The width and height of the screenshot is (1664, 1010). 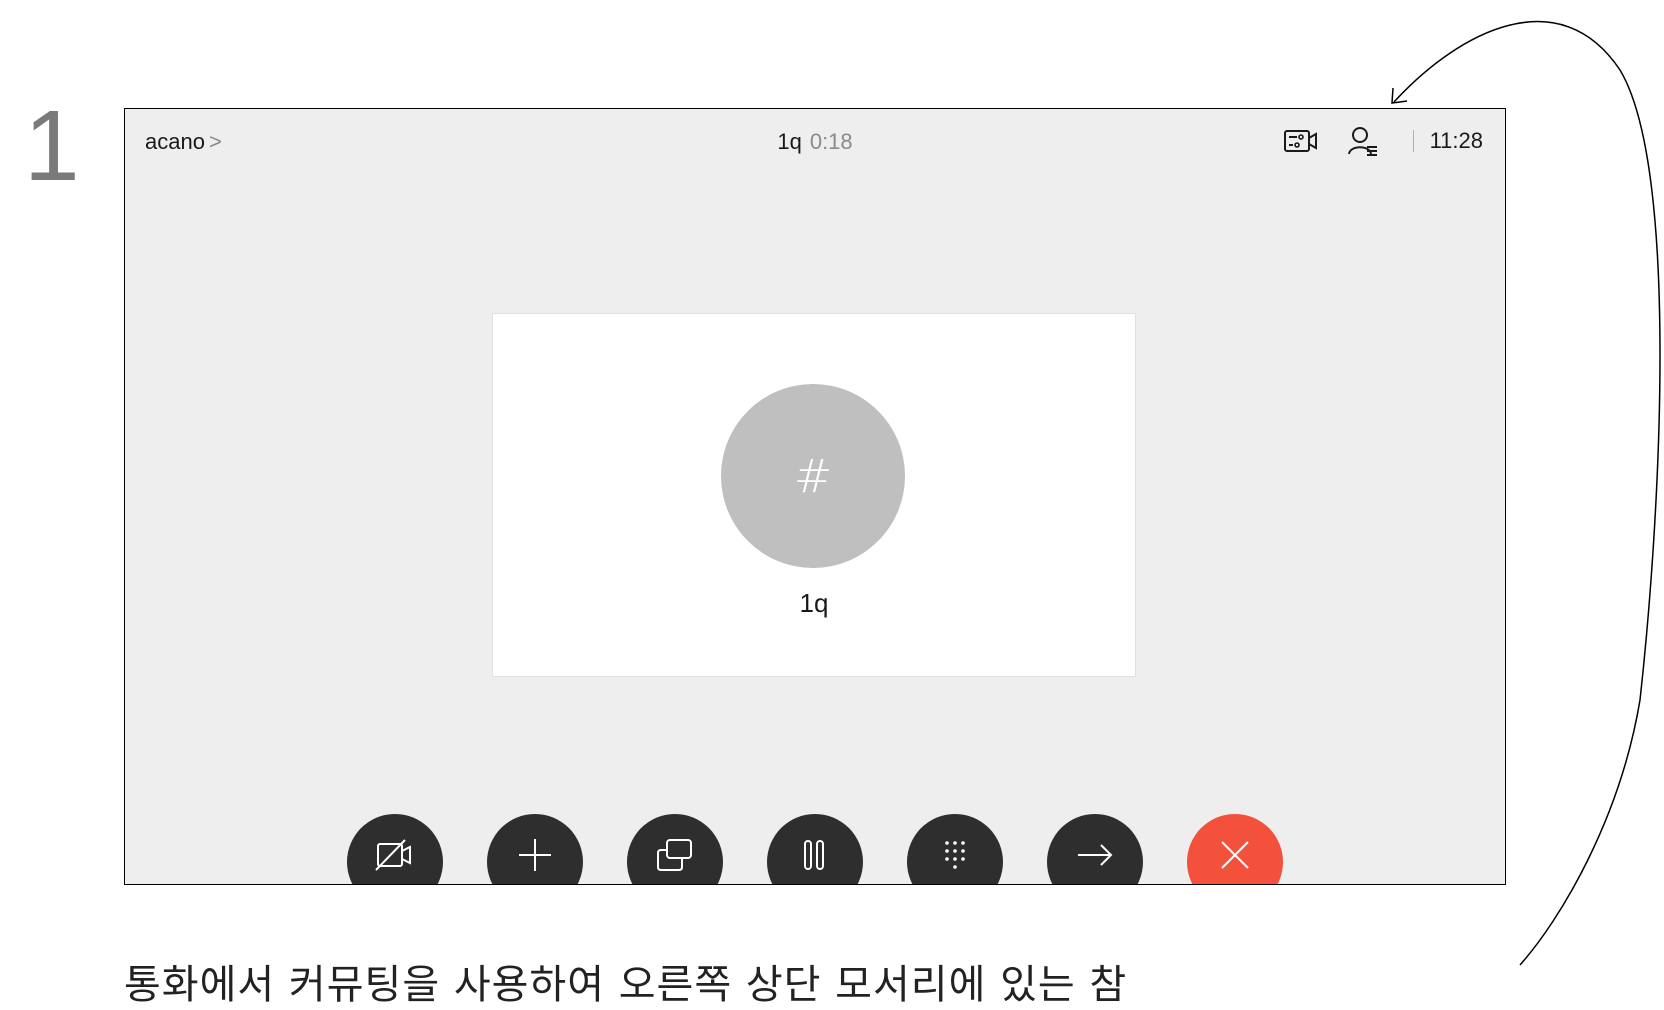 What do you see at coordinates (626, 985) in the screenshot?
I see `instruction-caption: 통화에서 커뮤팅을 사용하여 오른쪽 상단 모서리에 있는 참` at bounding box center [626, 985].